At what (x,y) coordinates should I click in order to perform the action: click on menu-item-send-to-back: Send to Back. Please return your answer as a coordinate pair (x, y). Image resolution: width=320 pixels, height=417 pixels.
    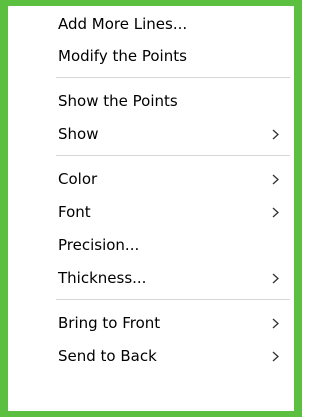
    Looking at the image, I should click on (151, 356).